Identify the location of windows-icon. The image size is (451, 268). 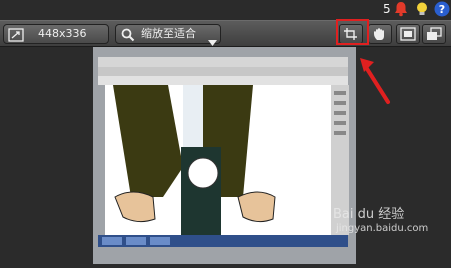
(434, 33).